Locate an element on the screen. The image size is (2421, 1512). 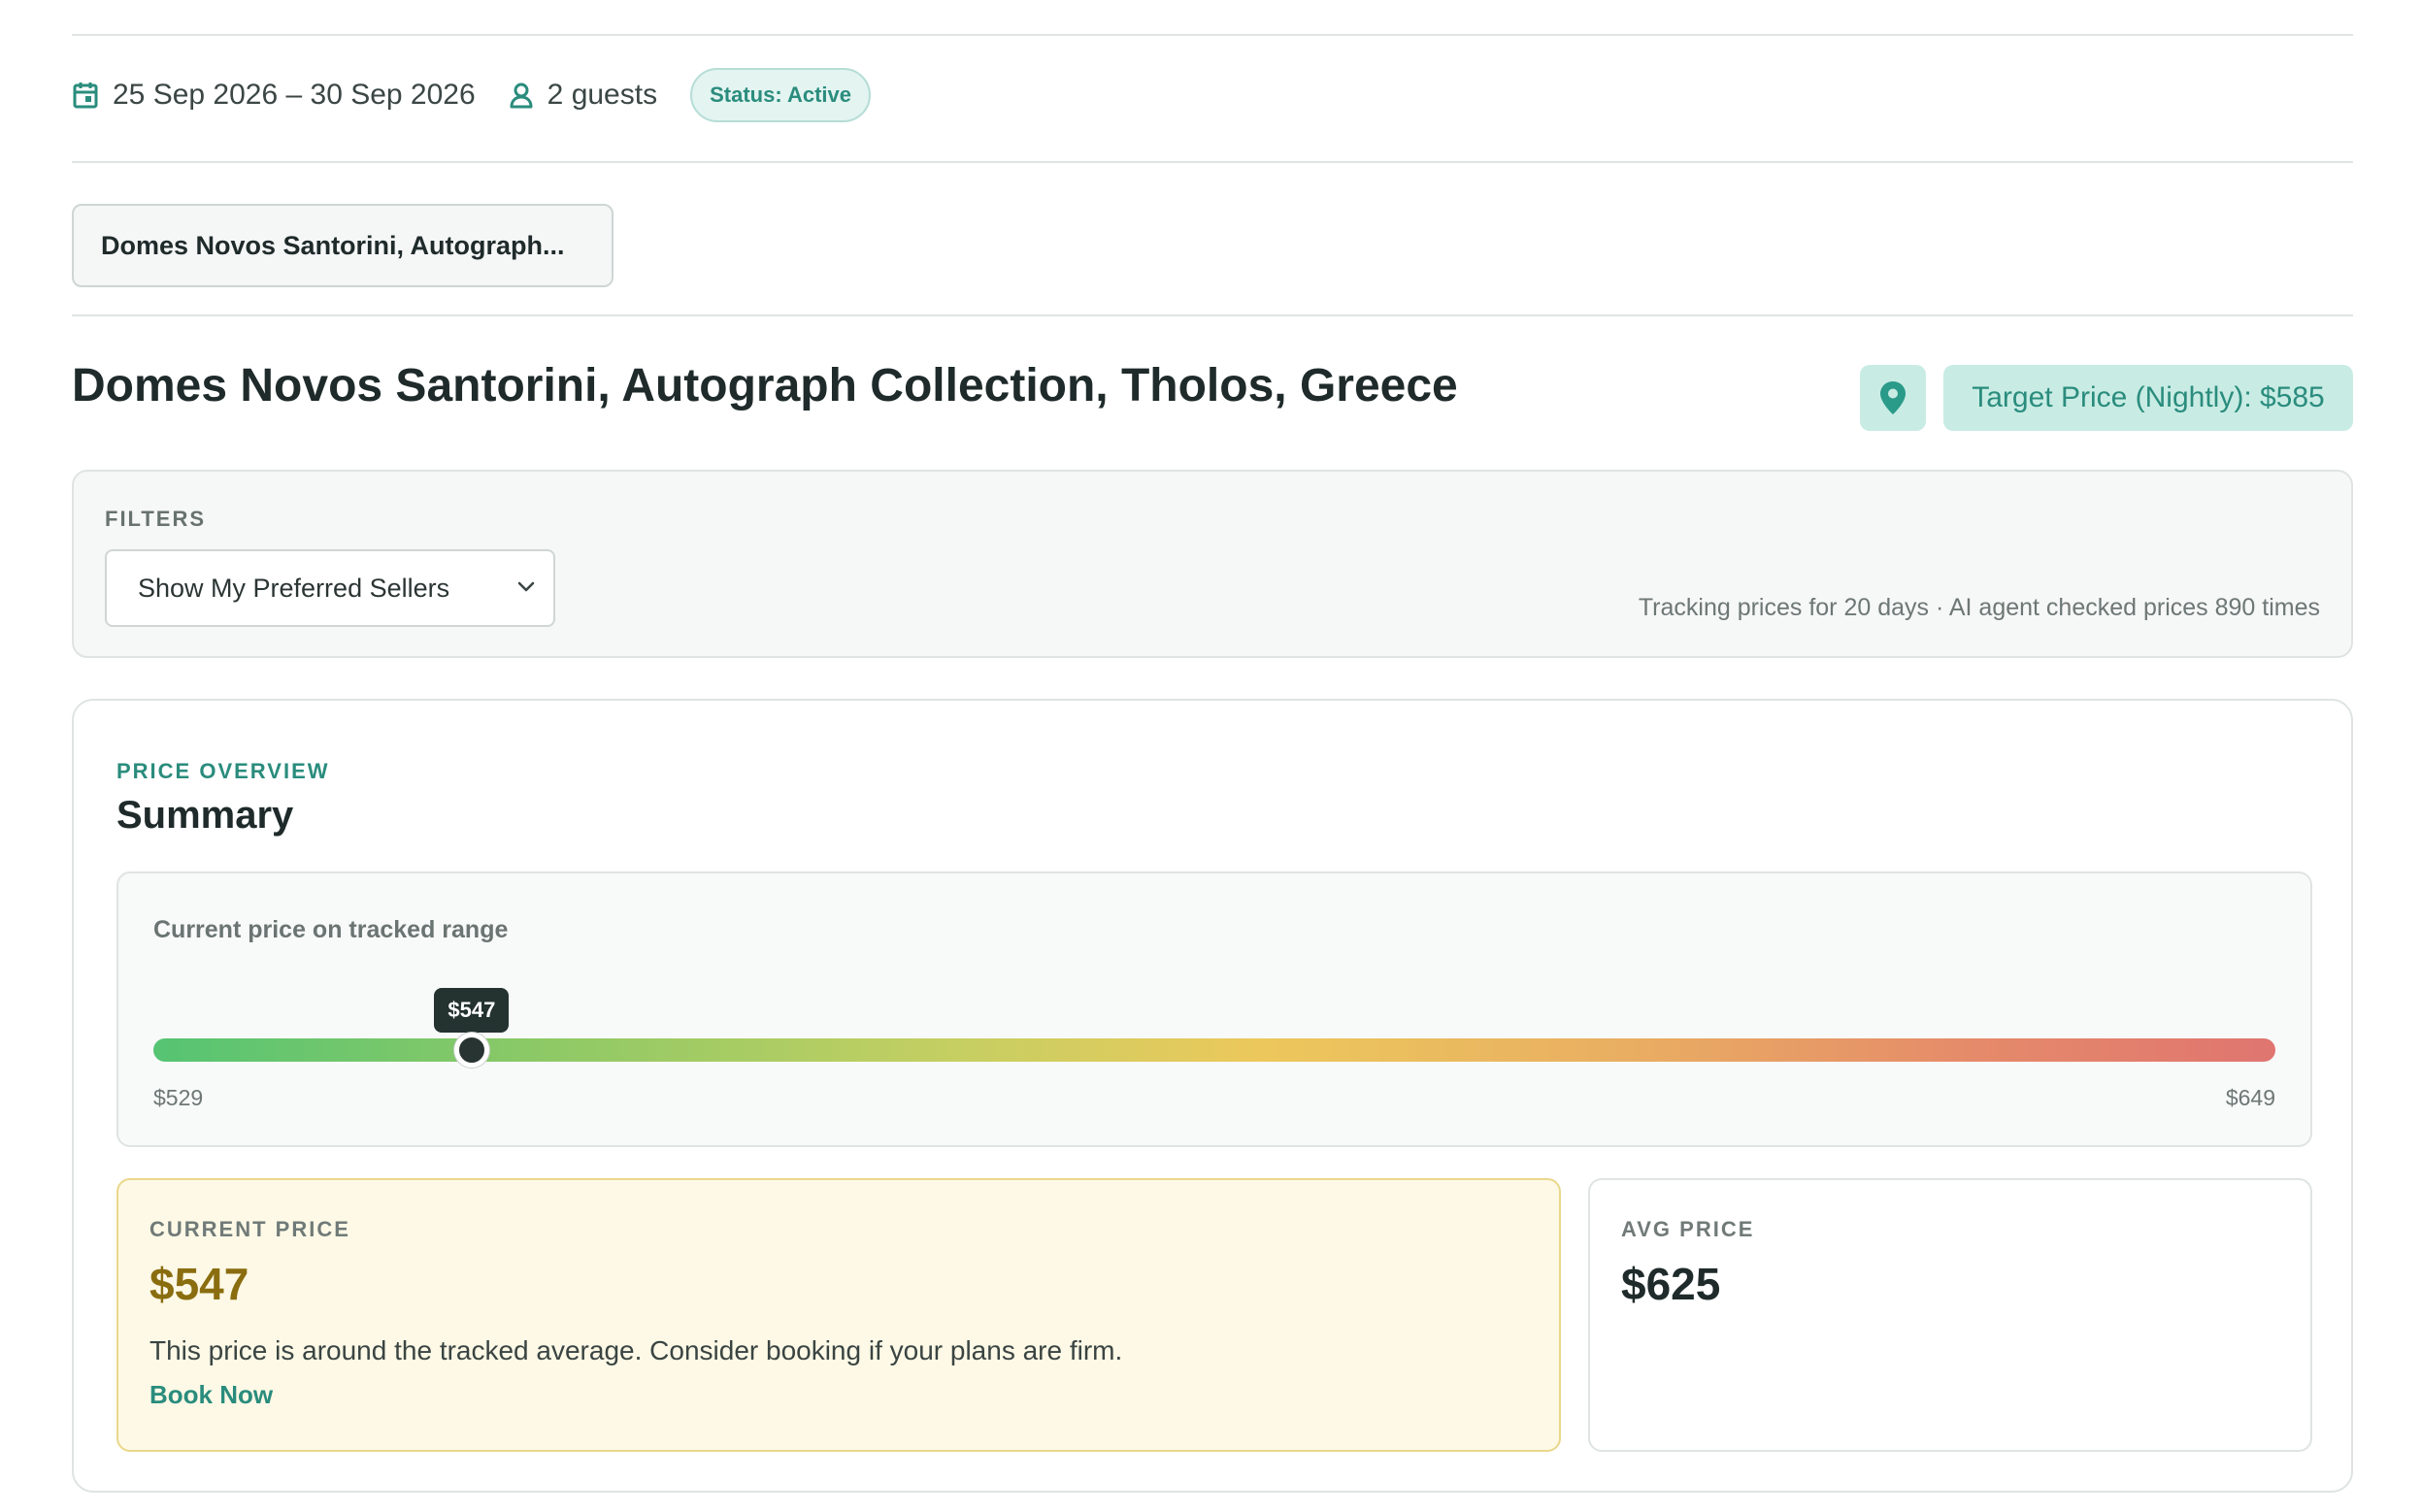
avg-price-card: AVG PRICE $625 is located at coordinates (1950, 1315).